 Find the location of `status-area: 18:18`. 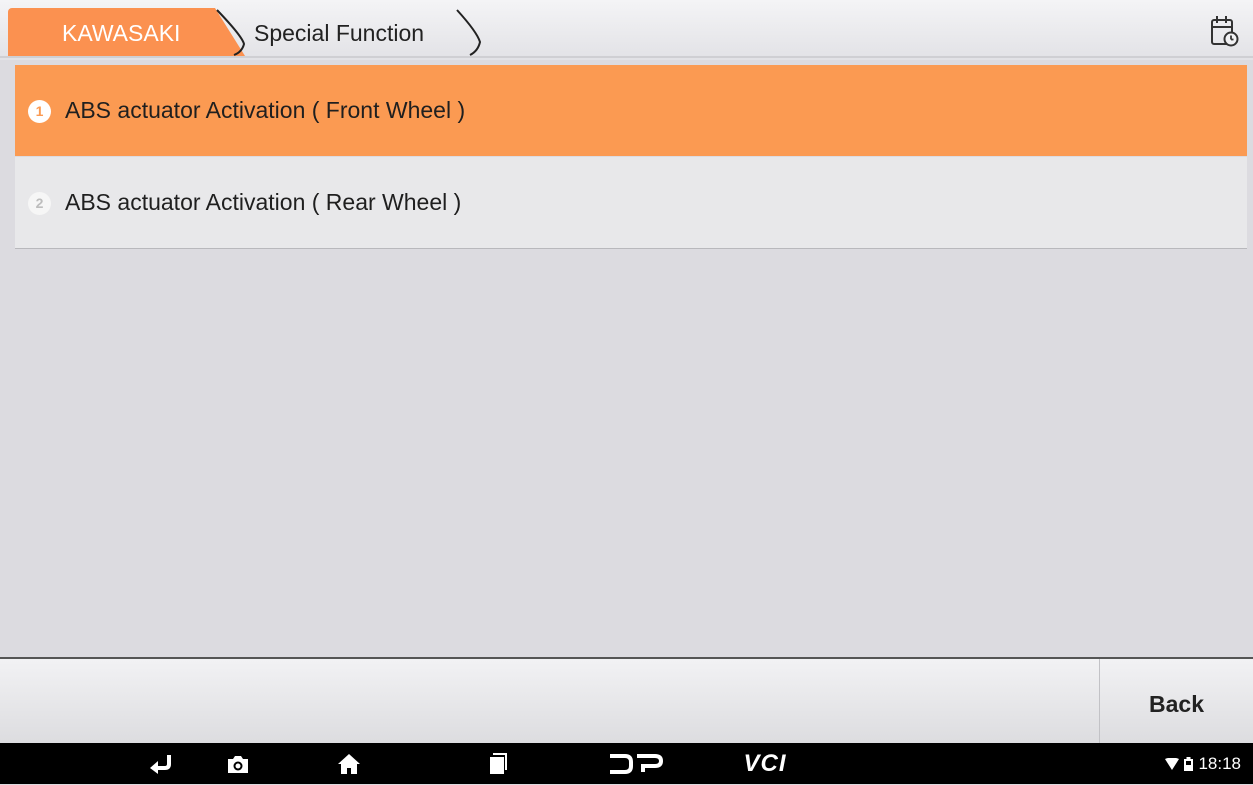

status-area: 18:18 is located at coordinates (1203, 763).